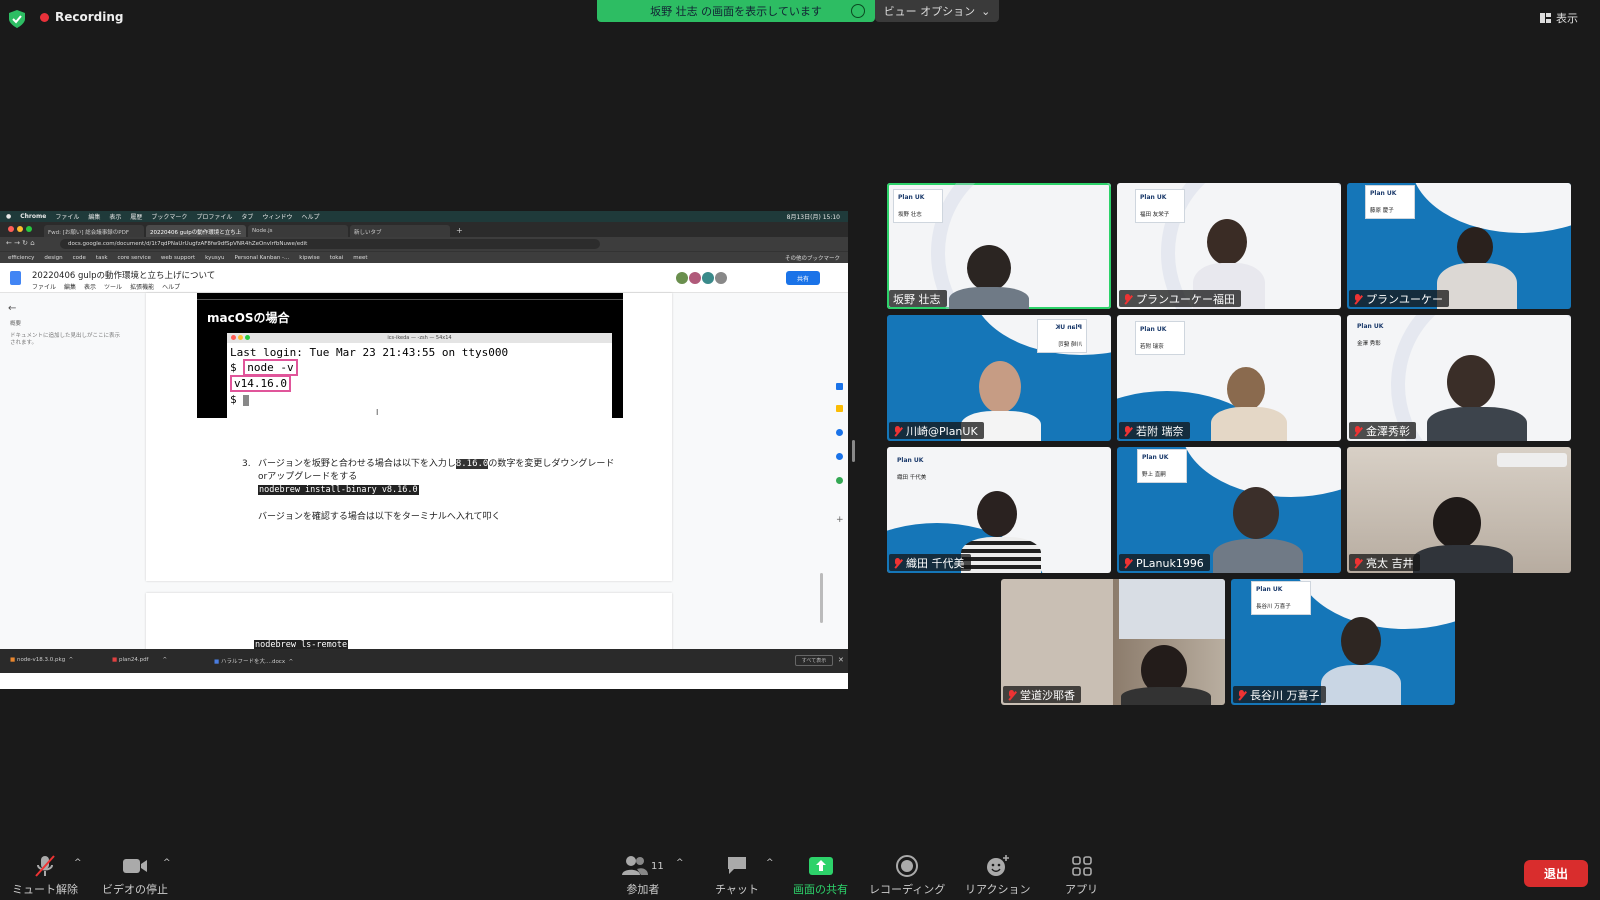 The image size is (1600, 900). Describe the element at coordinates (360, 258) in the screenshot. I see `bookmark: meet` at that location.